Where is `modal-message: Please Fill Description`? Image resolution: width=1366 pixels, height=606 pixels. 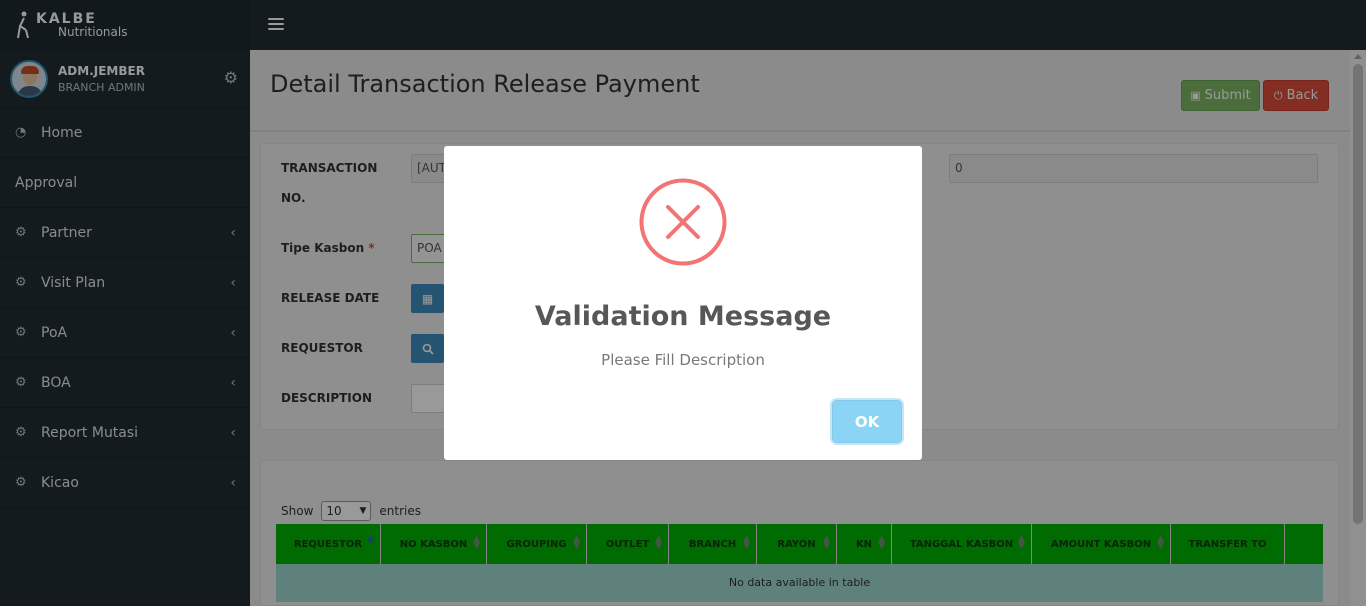
modal-message: Please Fill Description is located at coordinates (683, 360).